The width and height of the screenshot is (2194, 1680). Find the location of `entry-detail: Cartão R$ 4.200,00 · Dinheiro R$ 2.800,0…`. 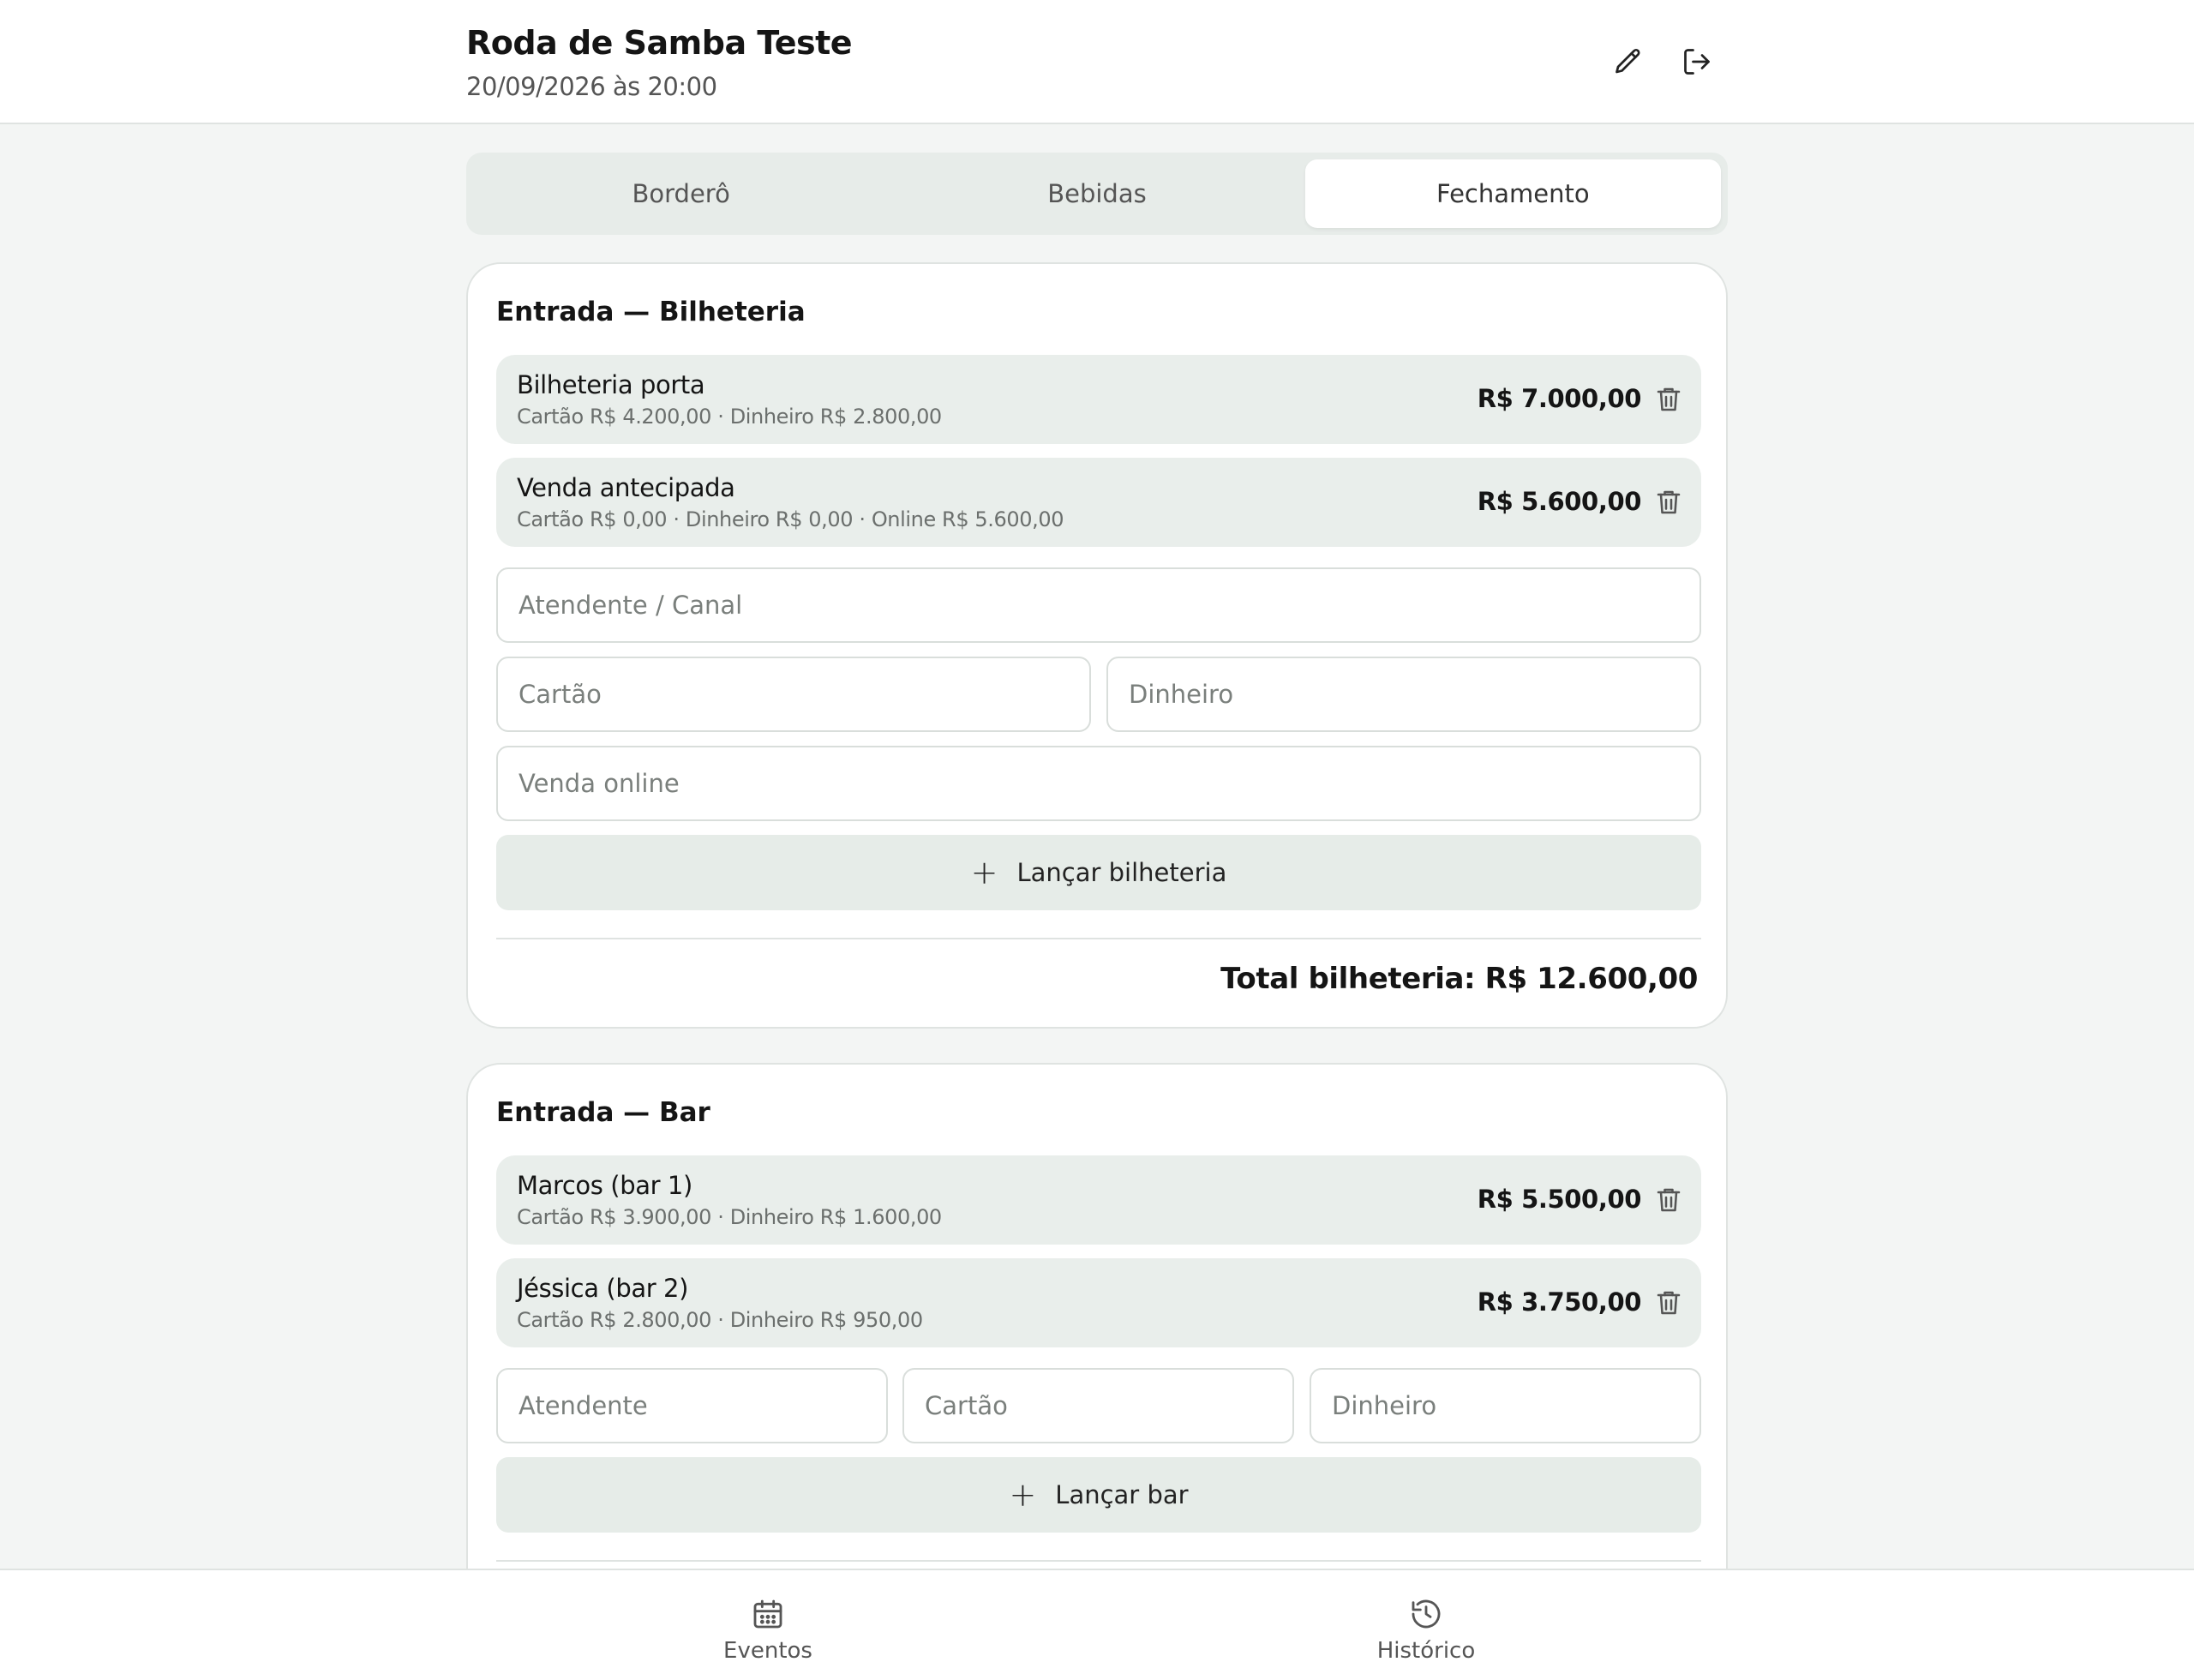

entry-detail: Cartão R$ 4.200,00 · Dinheiro R$ 2.800,0… is located at coordinates (729, 417).